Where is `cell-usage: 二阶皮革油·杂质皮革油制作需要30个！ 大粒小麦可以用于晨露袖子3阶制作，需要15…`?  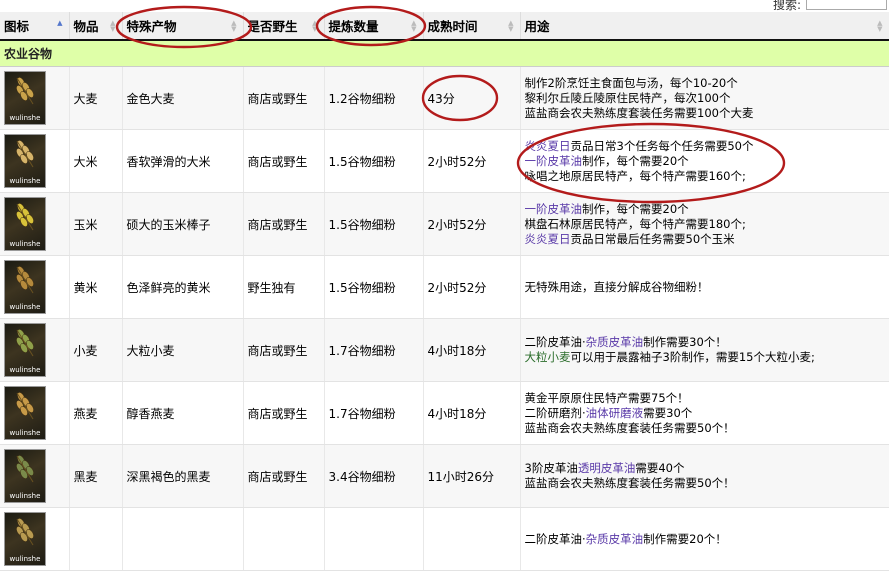 cell-usage: 二阶皮革油·杂质皮革油制作需要30个！ 大粒小麦可以用于晨露袖子3阶制作，需要15… is located at coordinates (704, 350).